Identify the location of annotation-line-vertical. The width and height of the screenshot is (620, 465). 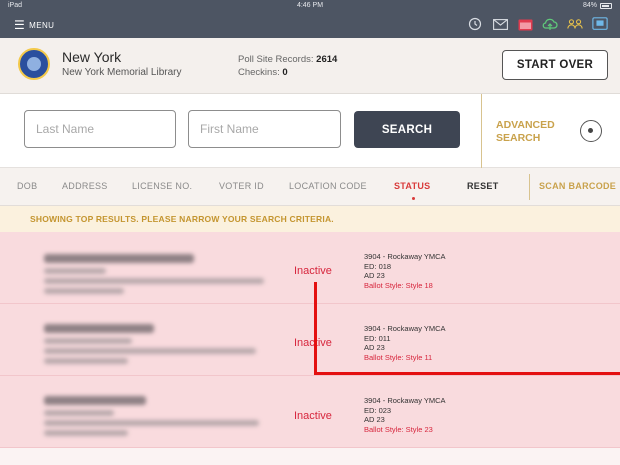
(315, 328).